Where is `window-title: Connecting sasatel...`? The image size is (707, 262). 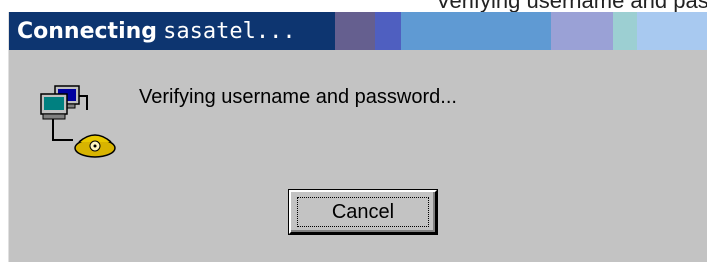 window-title: Connecting sasatel... is located at coordinates (156, 31).